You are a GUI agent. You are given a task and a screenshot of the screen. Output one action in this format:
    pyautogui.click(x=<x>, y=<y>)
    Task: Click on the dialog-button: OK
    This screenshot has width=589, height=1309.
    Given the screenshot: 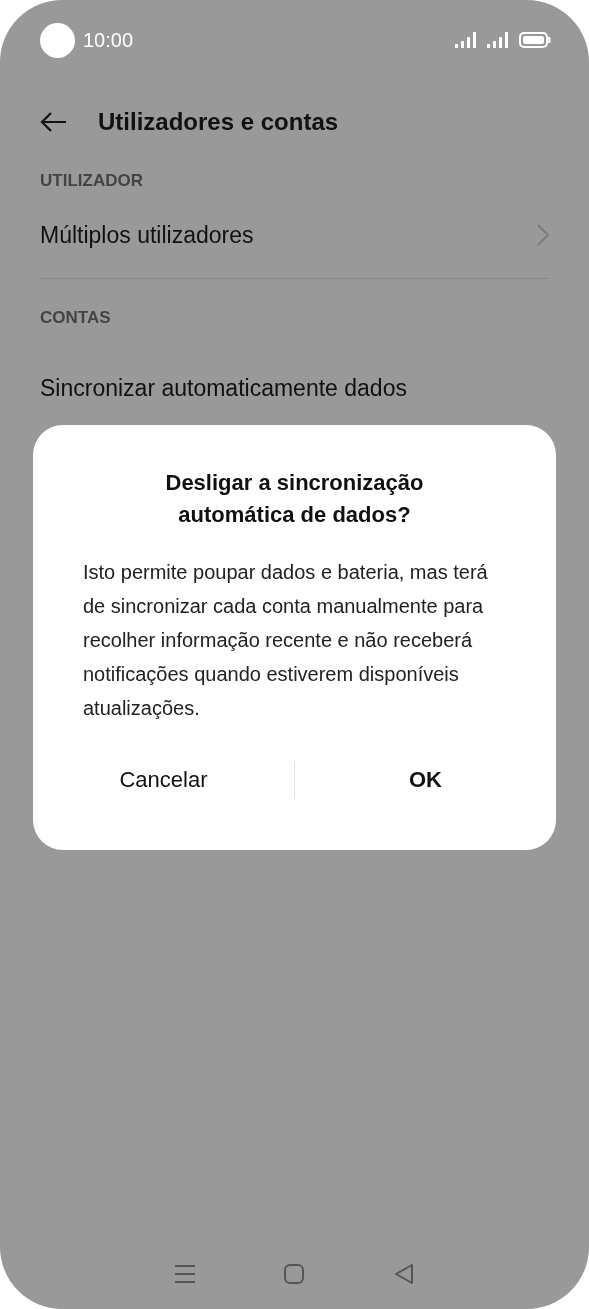 What is the action you would take?
    pyautogui.click(x=425, y=780)
    